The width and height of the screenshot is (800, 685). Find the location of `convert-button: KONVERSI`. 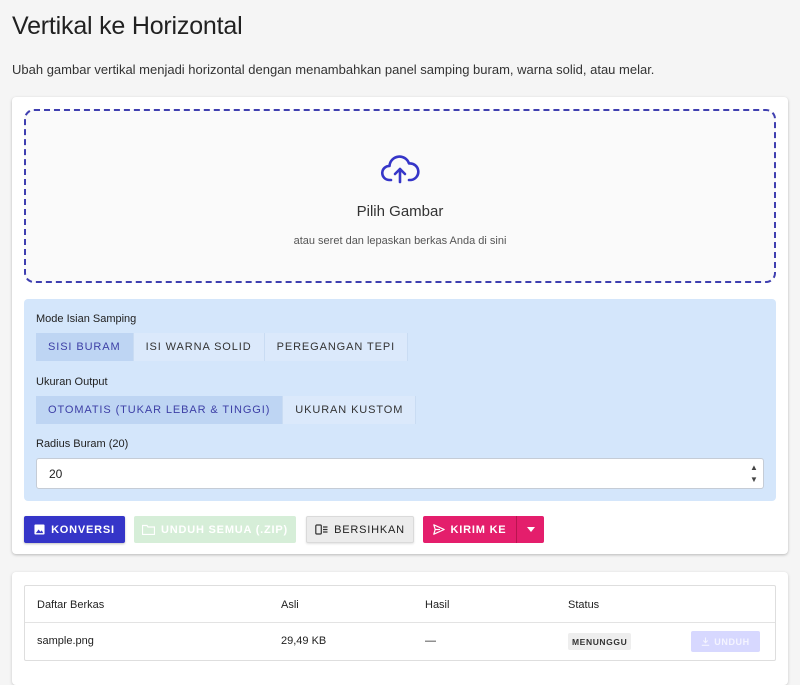

convert-button: KONVERSI is located at coordinates (74, 529).